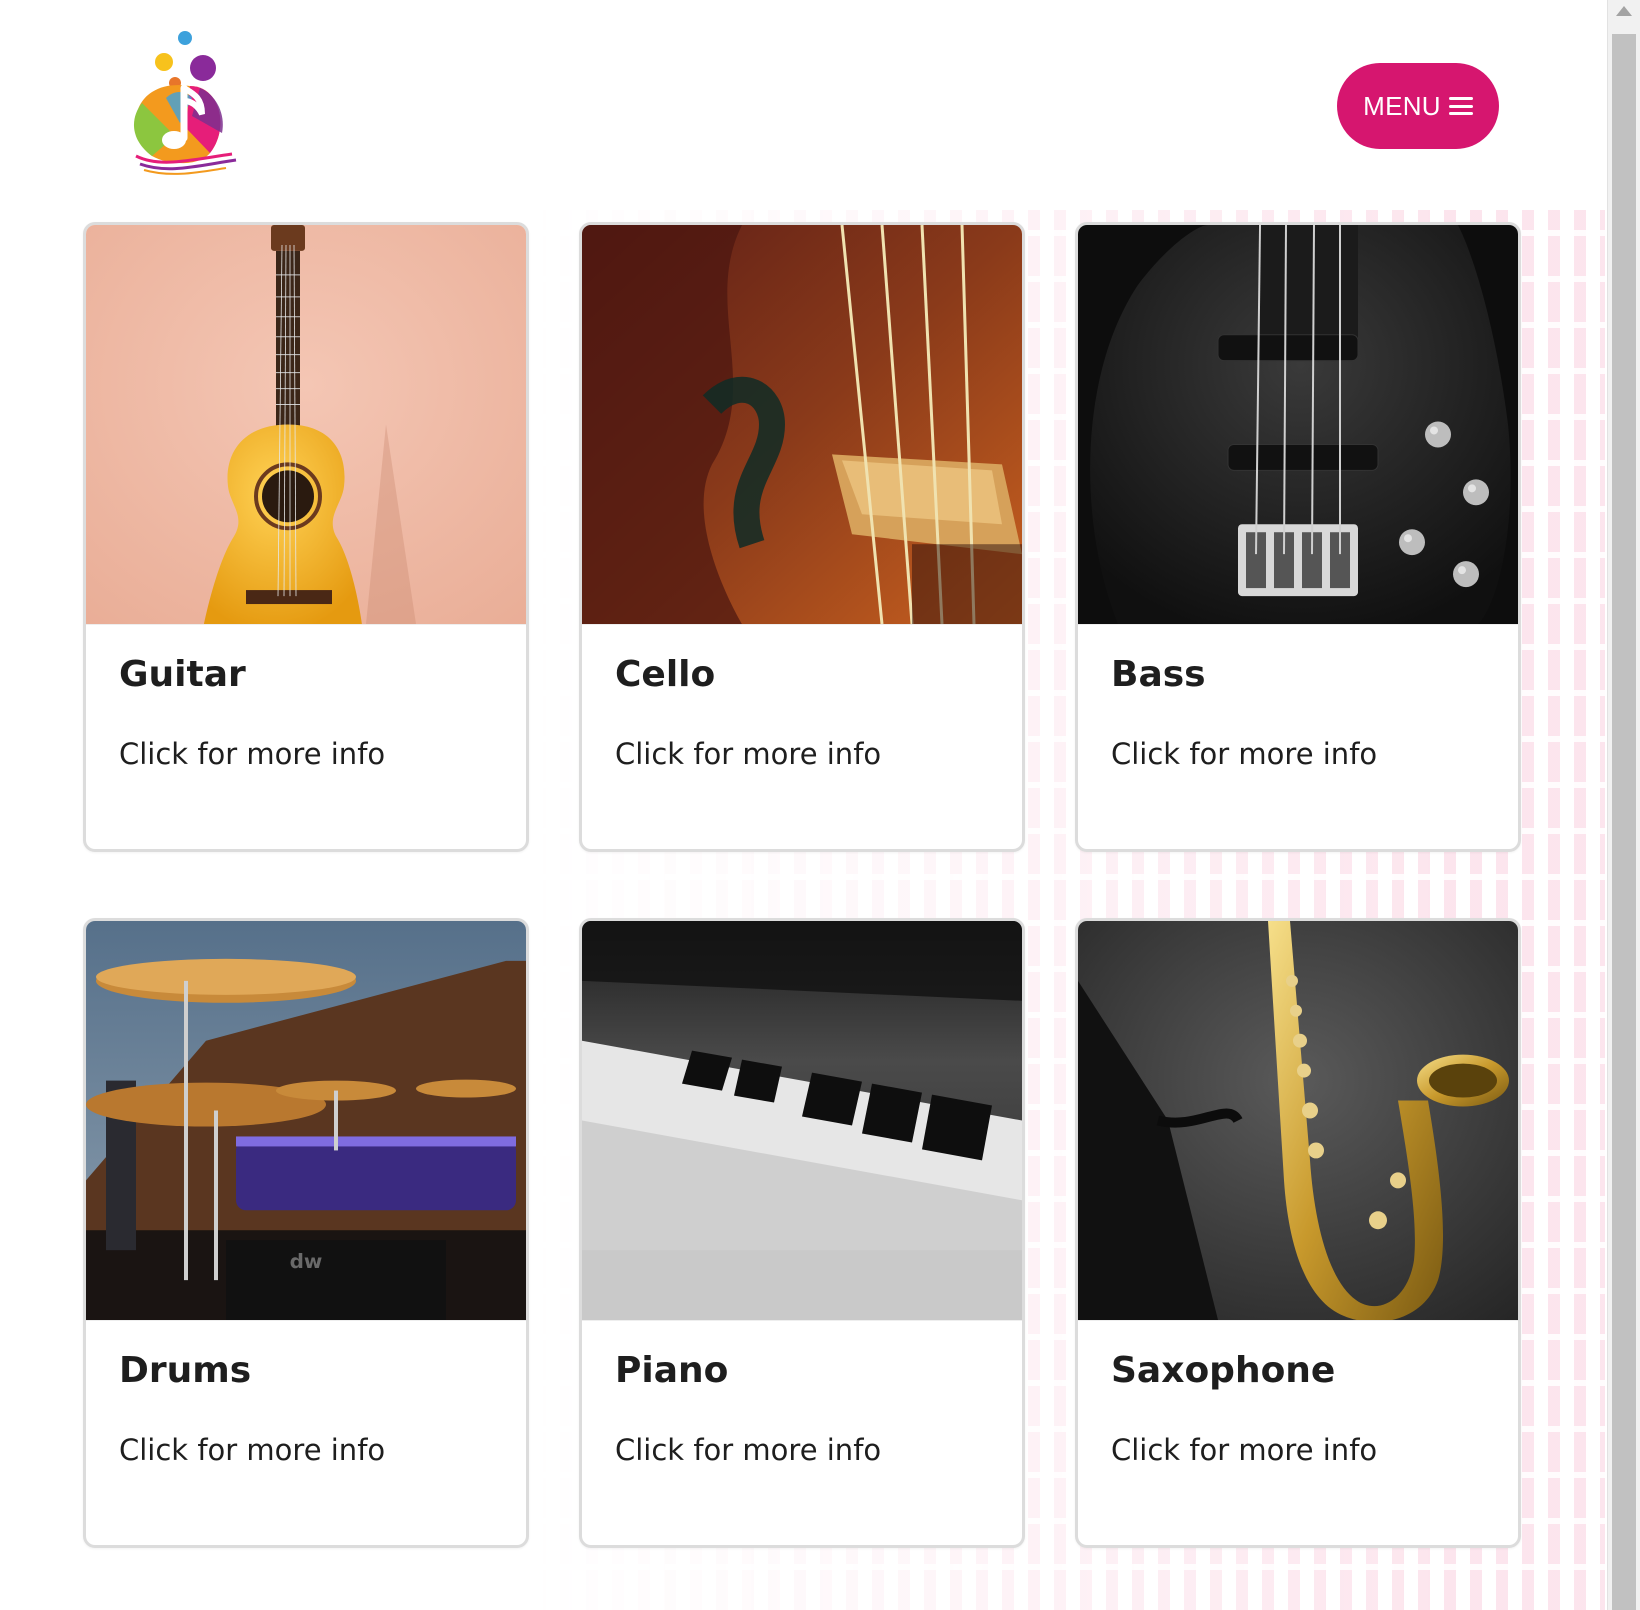 The height and width of the screenshot is (1610, 1640). I want to click on menu-button: MENU, so click(1418, 106).